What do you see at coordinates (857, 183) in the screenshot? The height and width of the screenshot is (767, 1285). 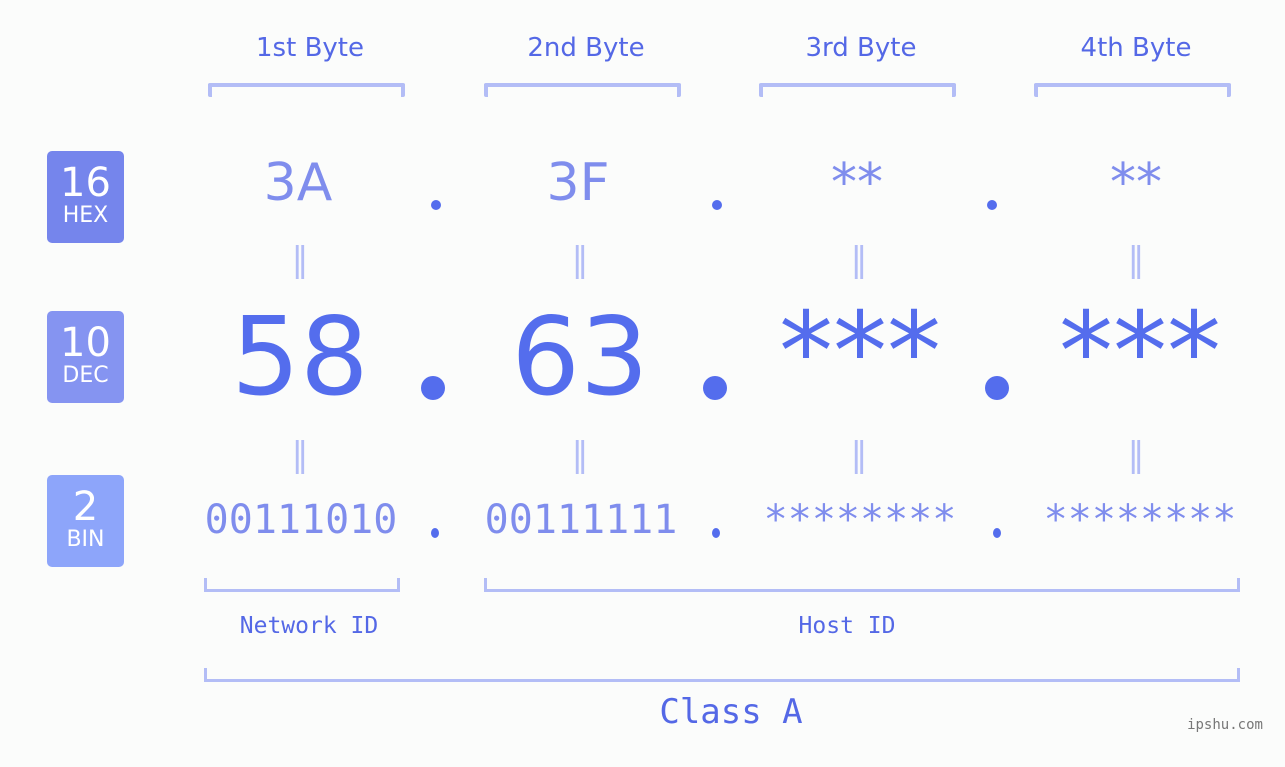 I see `hex-value-3: **` at bounding box center [857, 183].